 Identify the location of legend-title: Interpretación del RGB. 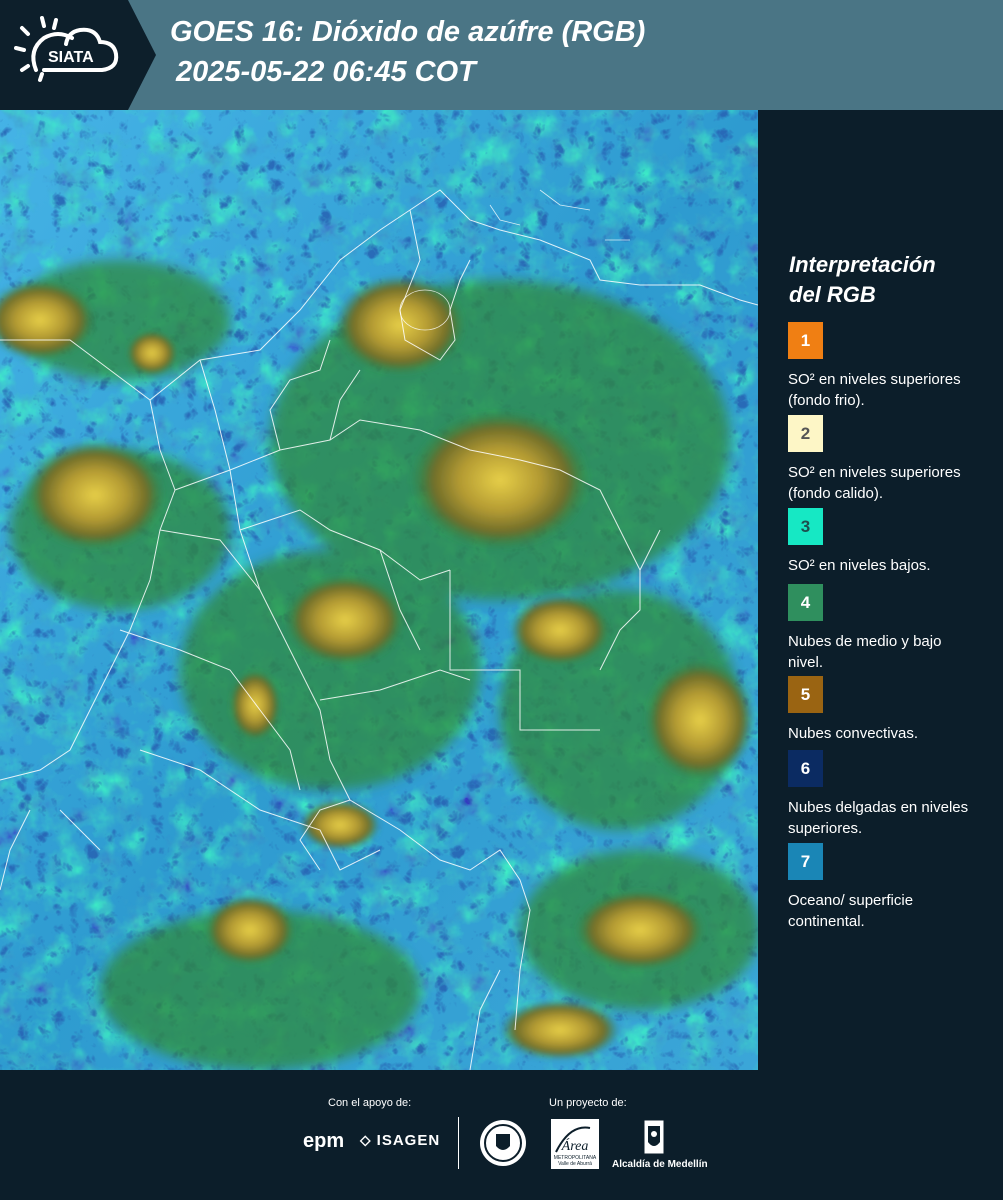
(889, 280).